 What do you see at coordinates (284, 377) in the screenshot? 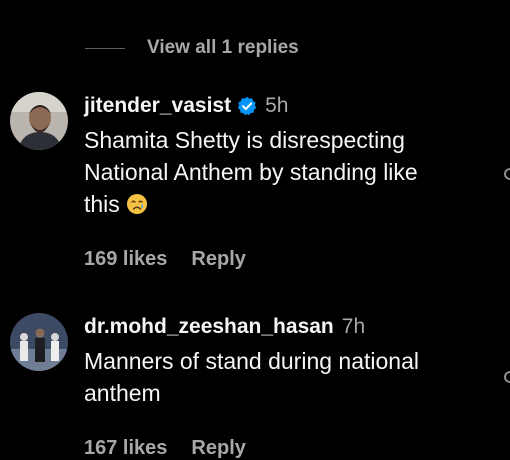
I see `comment-text: Manners of stand during national anthem` at bounding box center [284, 377].